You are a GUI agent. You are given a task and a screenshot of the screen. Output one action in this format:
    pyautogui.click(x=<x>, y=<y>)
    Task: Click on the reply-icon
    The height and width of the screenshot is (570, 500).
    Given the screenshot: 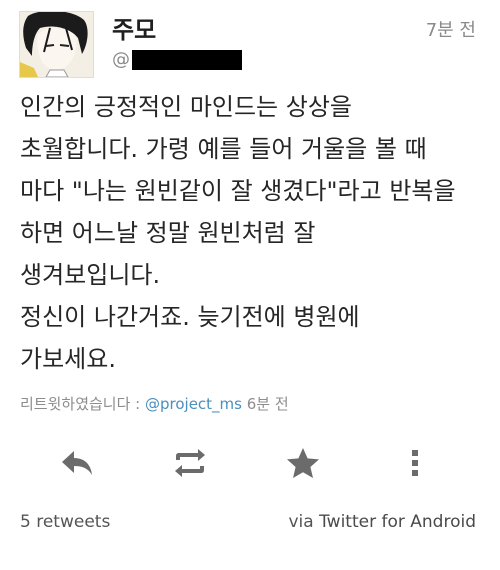 What is the action you would take?
    pyautogui.click(x=77, y=463)
    